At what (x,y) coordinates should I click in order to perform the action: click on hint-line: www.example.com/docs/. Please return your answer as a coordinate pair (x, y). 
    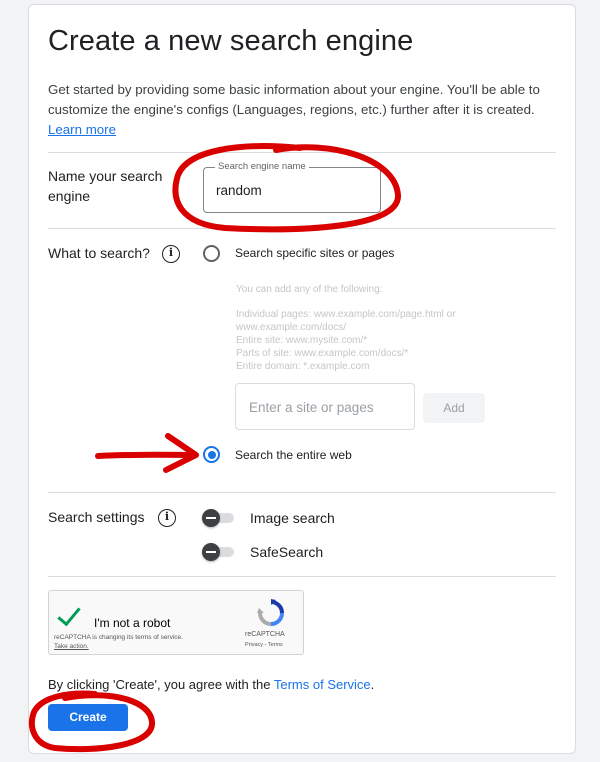
    Looking at the image, I should click on (291, 327).